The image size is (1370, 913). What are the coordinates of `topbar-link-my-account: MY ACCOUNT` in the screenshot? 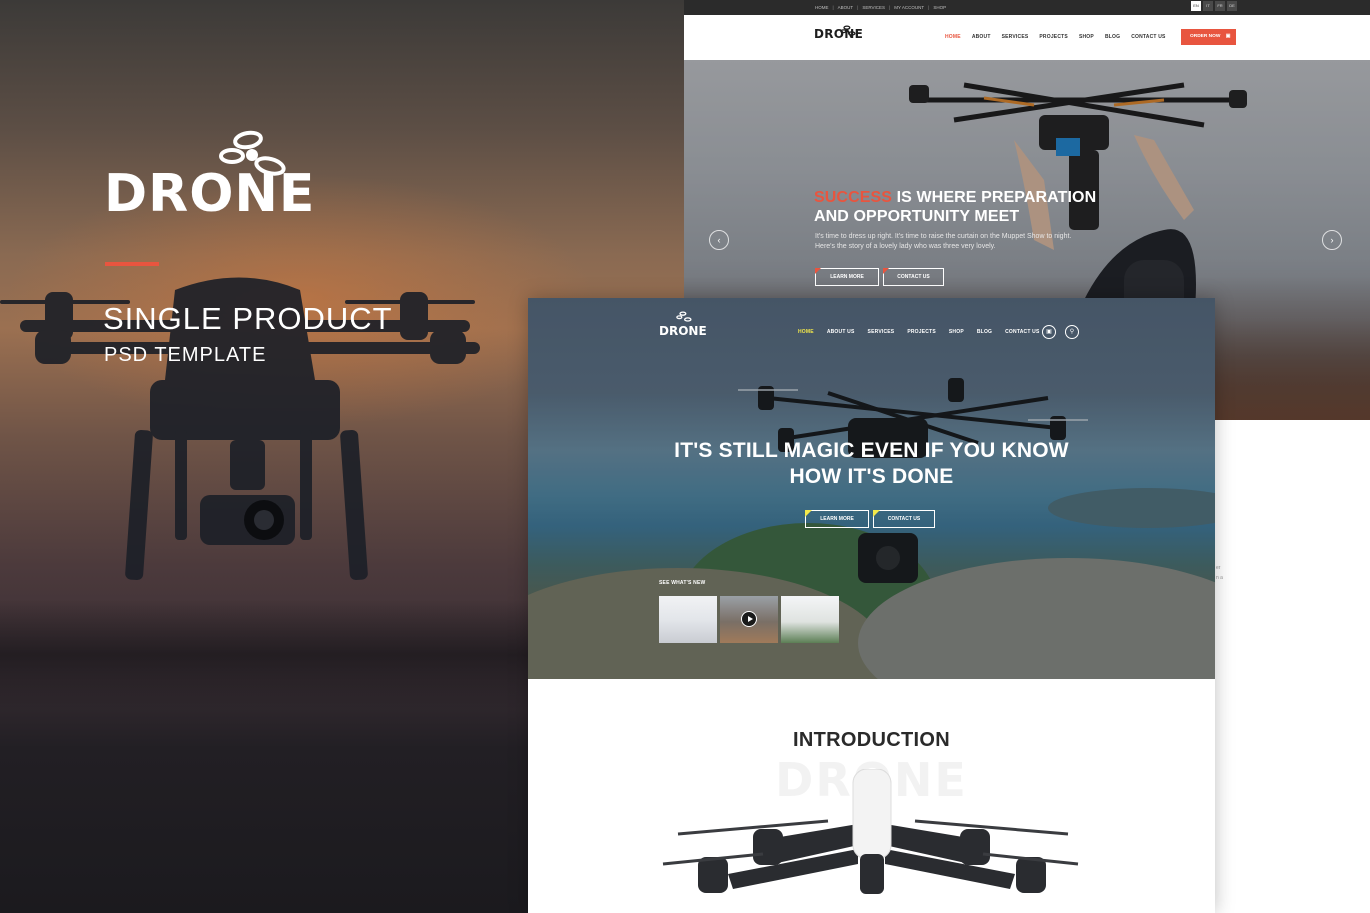 It's located at (911, 7).